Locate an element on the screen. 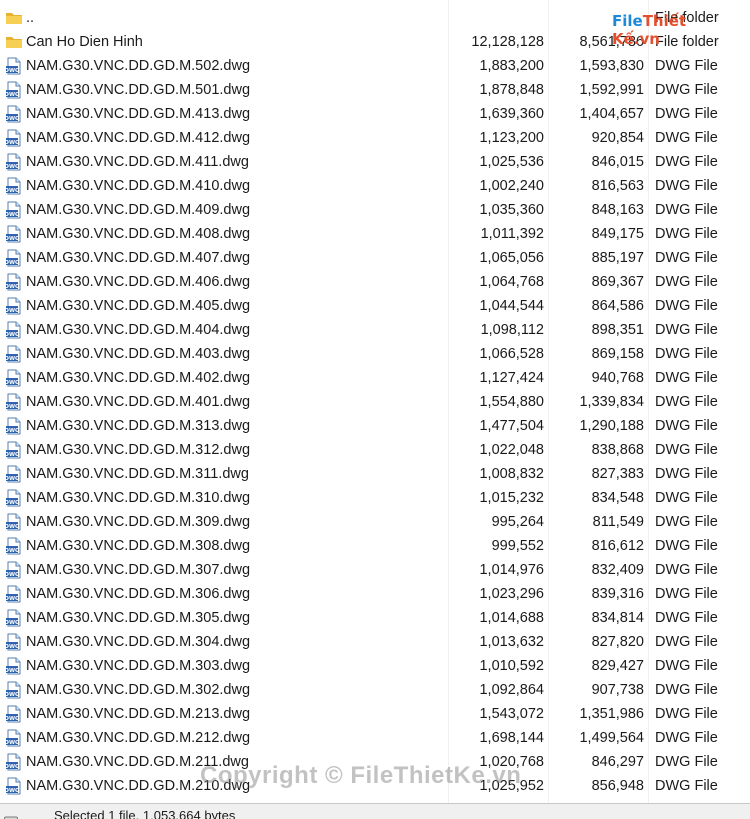 The image size is (750, 819). file-name: NAM.G30.VNC.DD.GD.M.303.dwg is located at coordinates (138, 666).